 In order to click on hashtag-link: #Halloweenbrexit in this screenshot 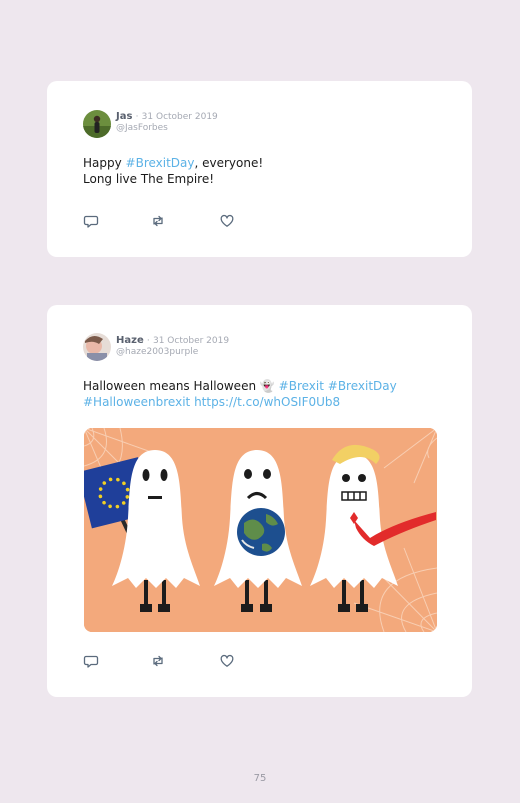, I will do `click(136, 402)`.